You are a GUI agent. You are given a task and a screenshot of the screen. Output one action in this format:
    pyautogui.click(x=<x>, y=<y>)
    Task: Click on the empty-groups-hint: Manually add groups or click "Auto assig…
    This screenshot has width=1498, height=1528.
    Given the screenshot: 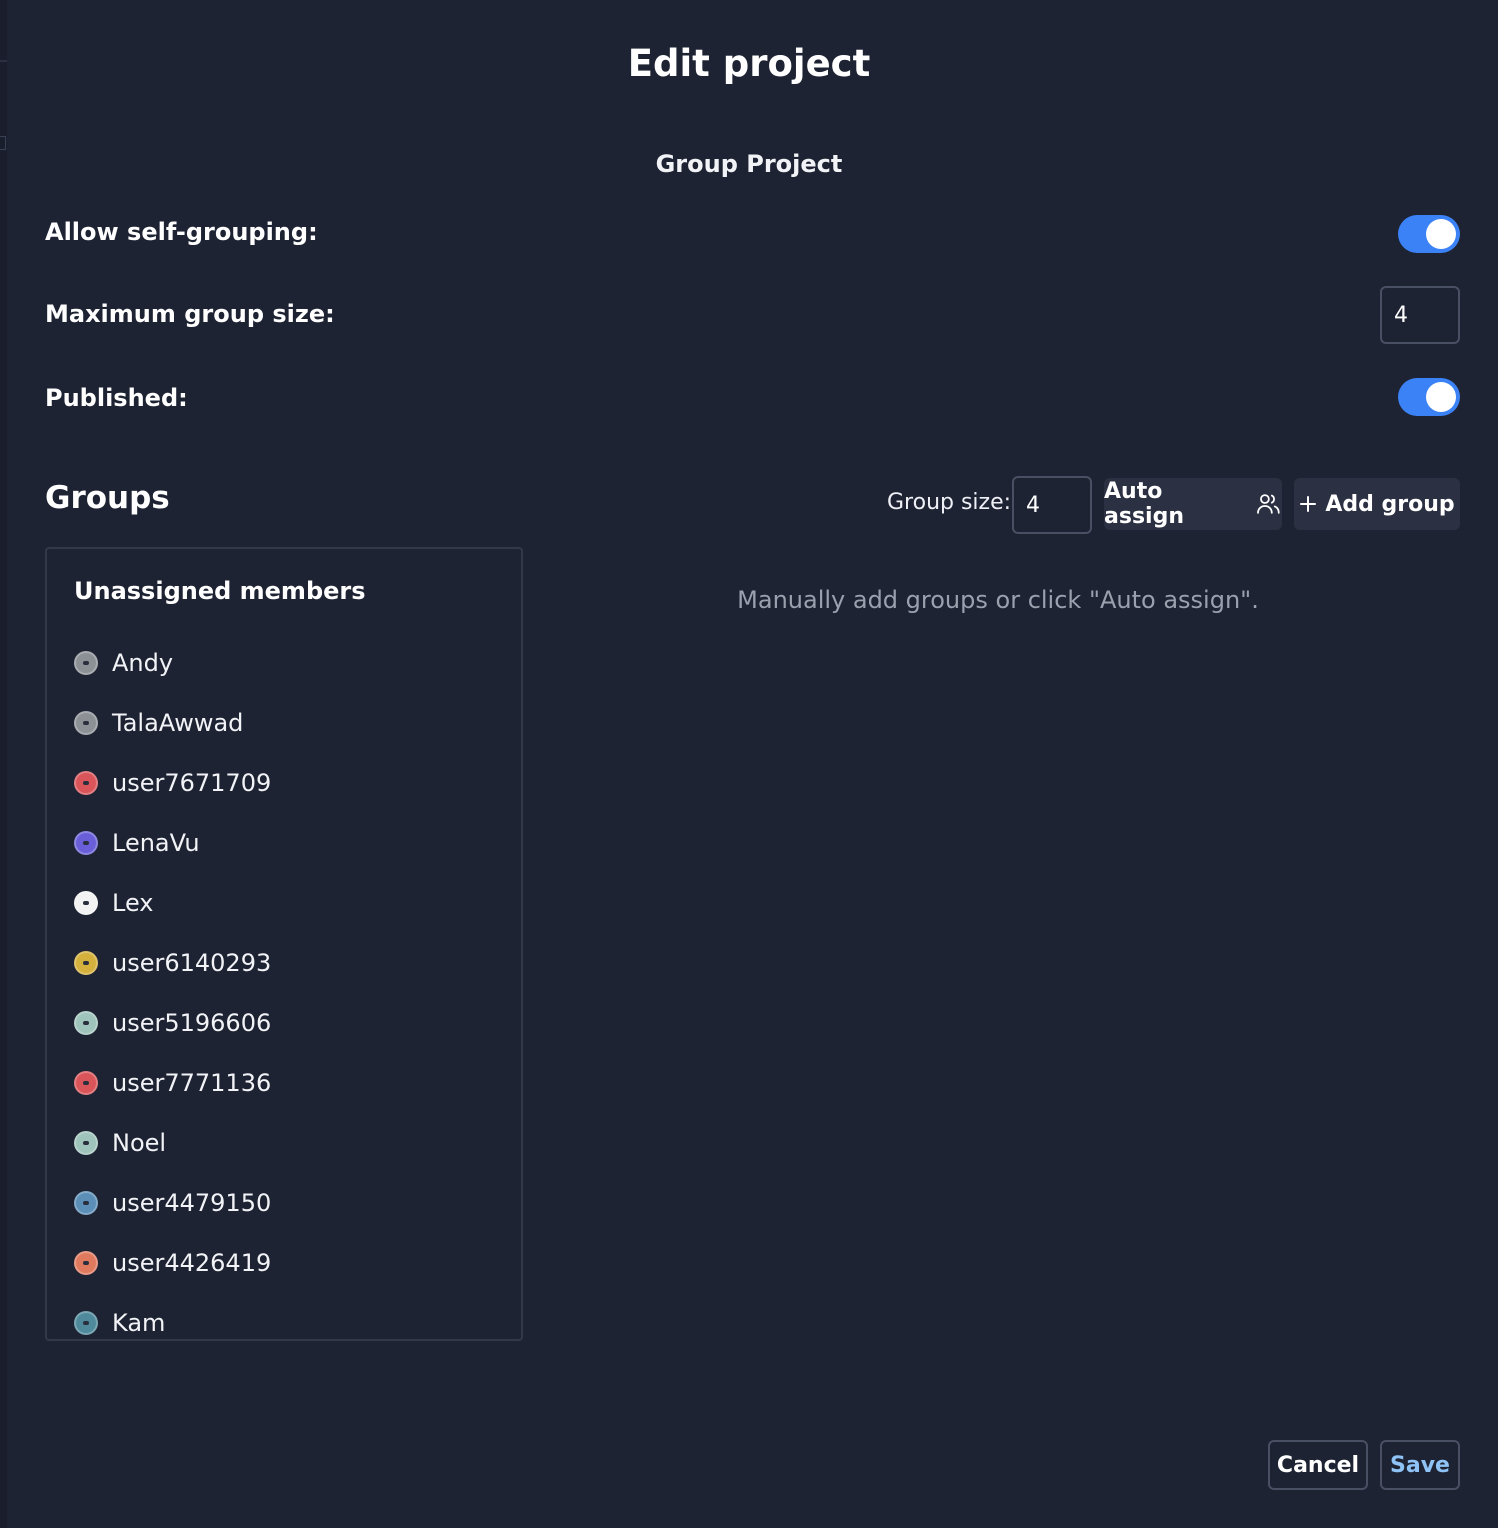 What is the action you would take?
    pyautogui.click(x=998, y=600)
    